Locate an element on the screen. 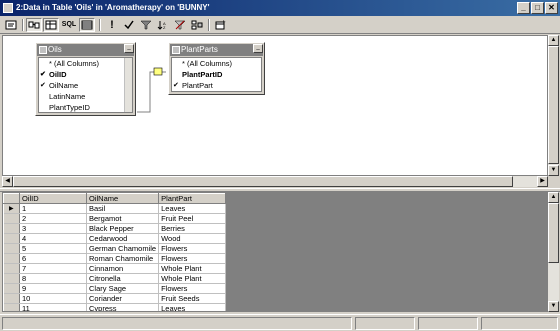 This screenshot has width=560, height=331. cell-oilid: 6 is located at coordinates (53, 258).